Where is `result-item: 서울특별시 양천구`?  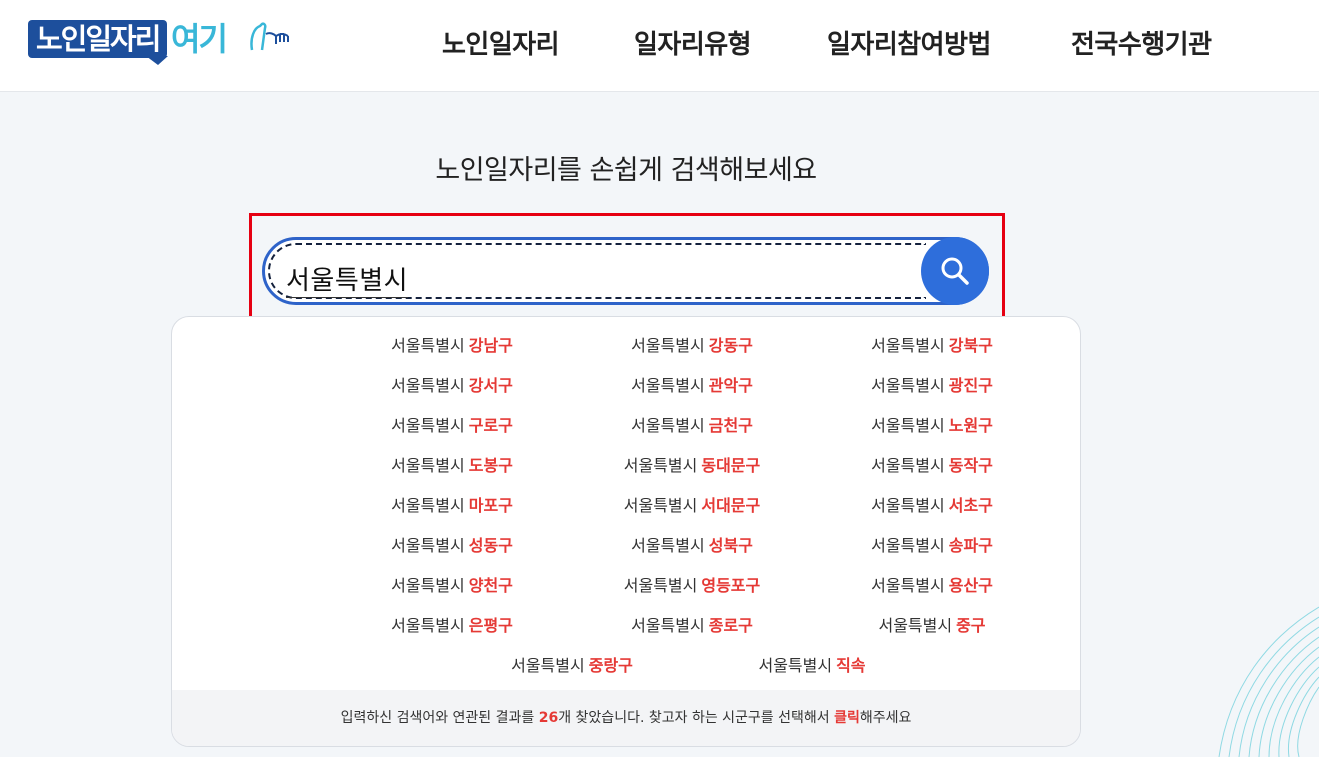 result-item: 서울특별시 양천구 is located at coordinates (452, 586).